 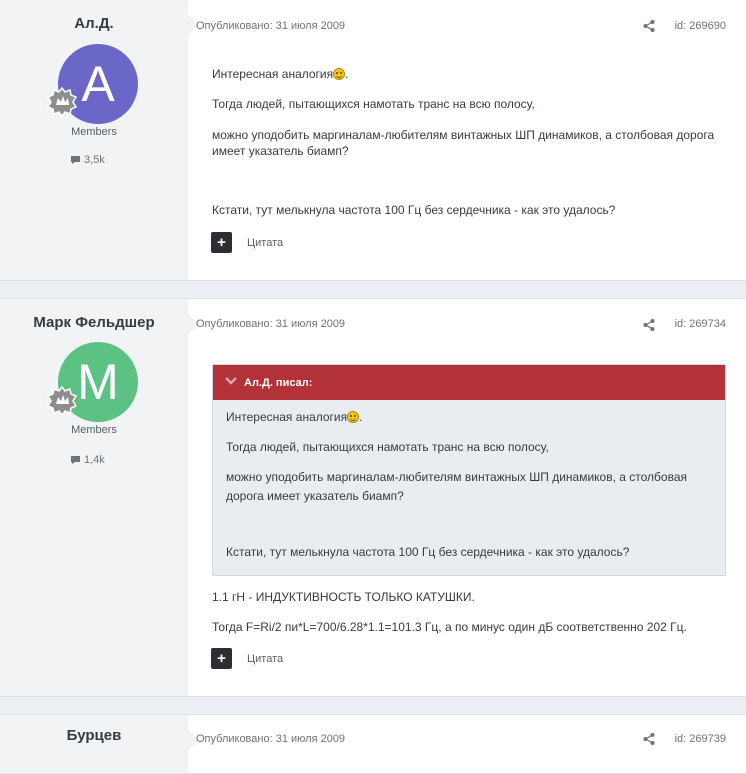 I want to click on author-name: Марк Фельдшер, so click(x=94, y=322).